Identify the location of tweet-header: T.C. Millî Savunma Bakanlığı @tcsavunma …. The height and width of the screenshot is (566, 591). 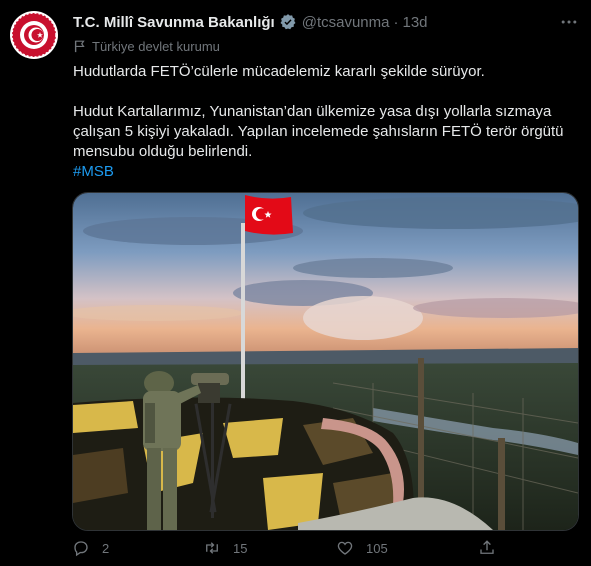
(326, 22).